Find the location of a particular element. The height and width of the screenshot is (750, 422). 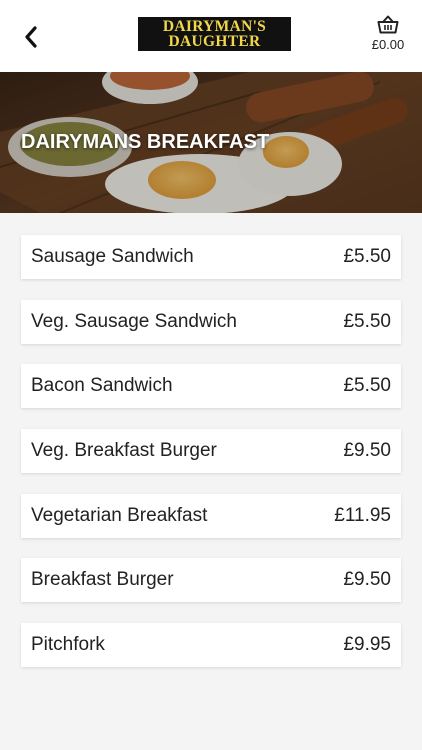

menu-item-price: £9.95 is located at coordinates (367, 645).